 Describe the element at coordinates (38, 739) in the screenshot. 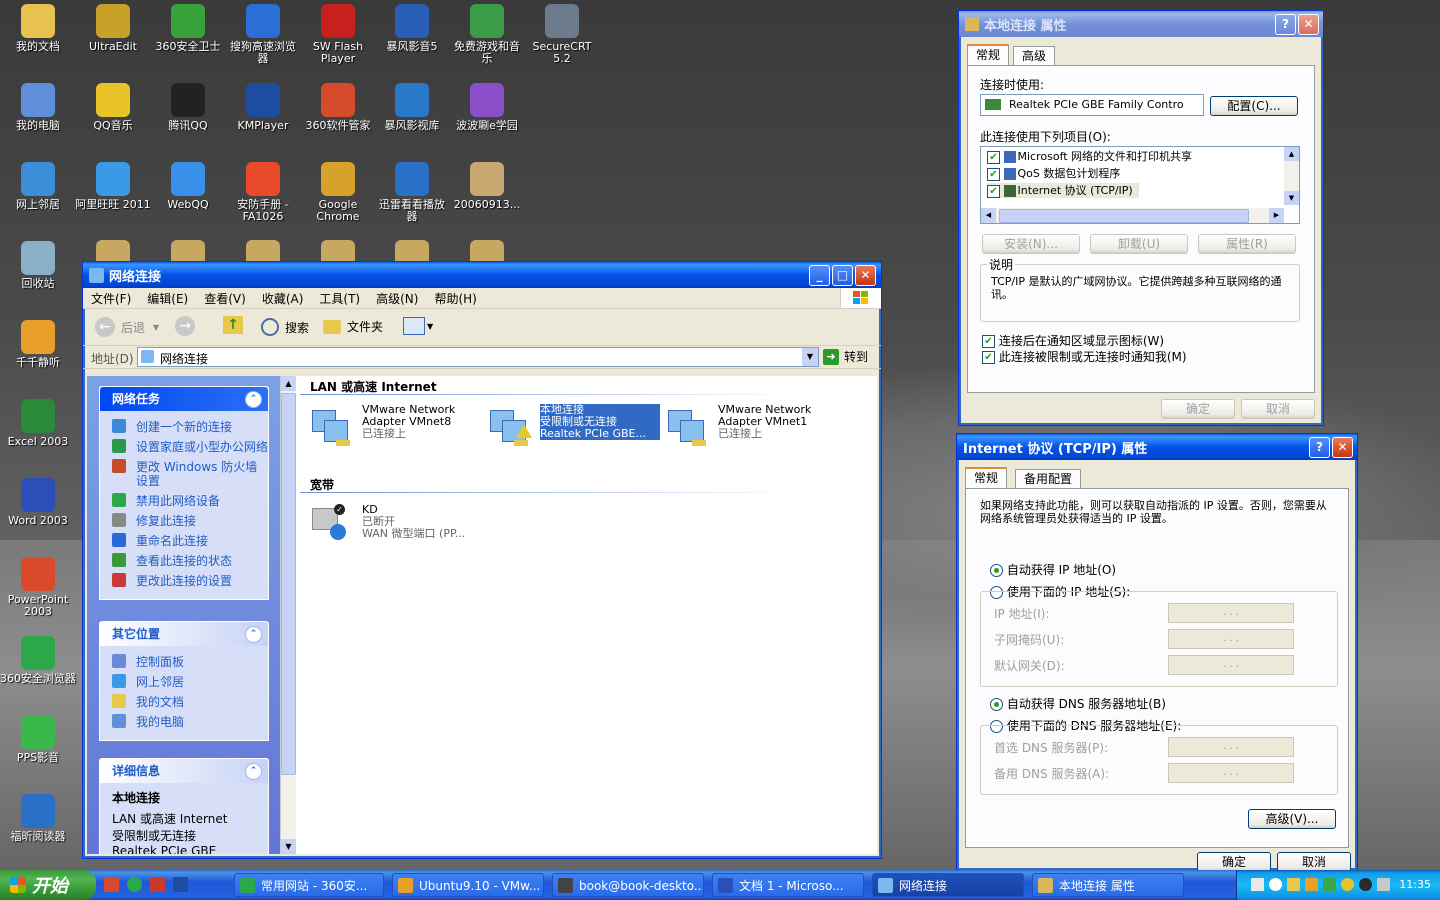

I see `desktop-icon: PPS影音` at that location.